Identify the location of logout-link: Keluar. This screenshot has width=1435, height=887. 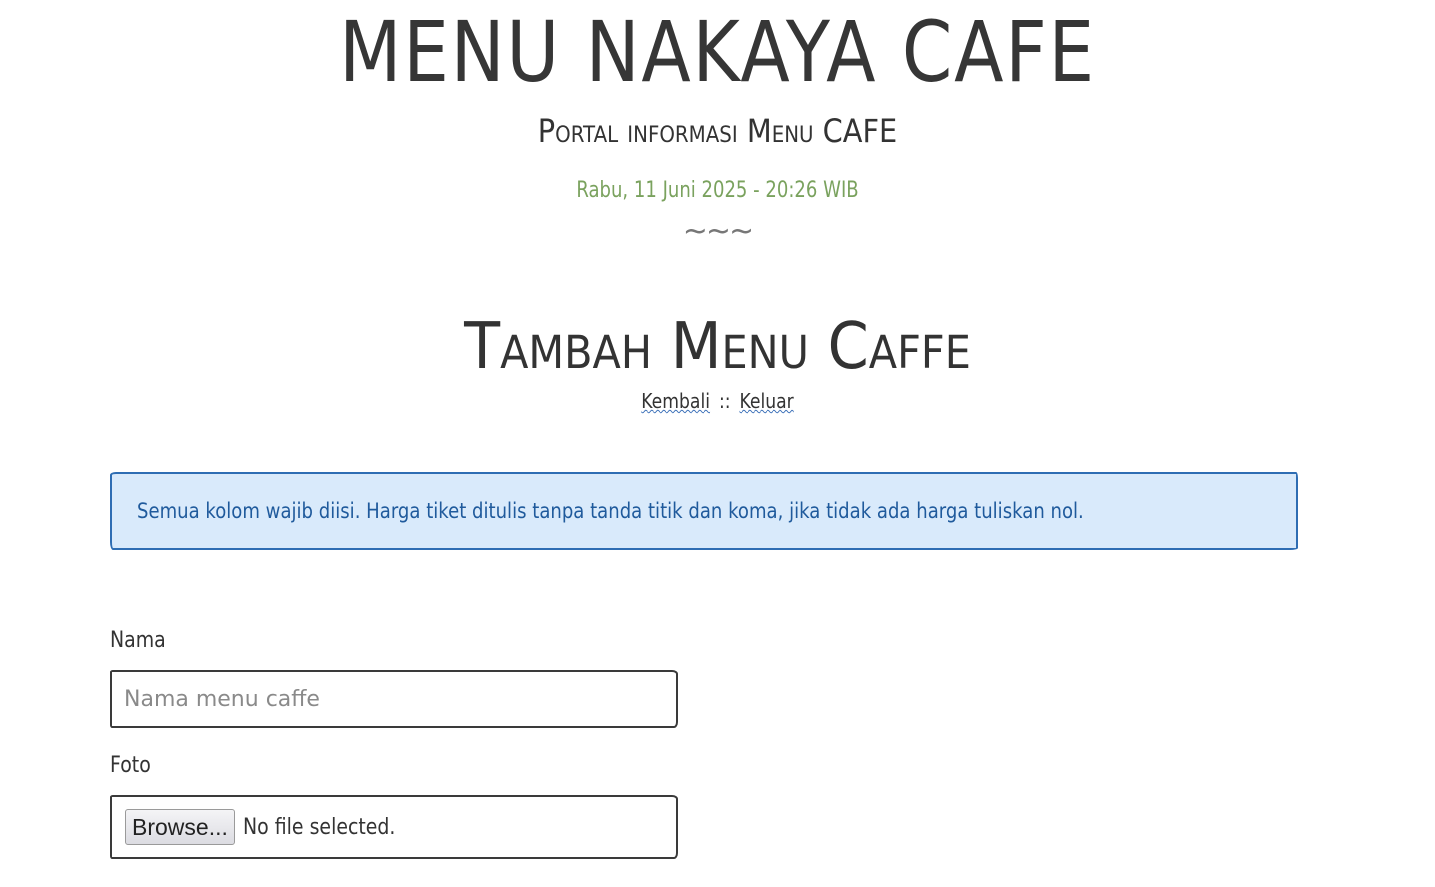
(766, 401).